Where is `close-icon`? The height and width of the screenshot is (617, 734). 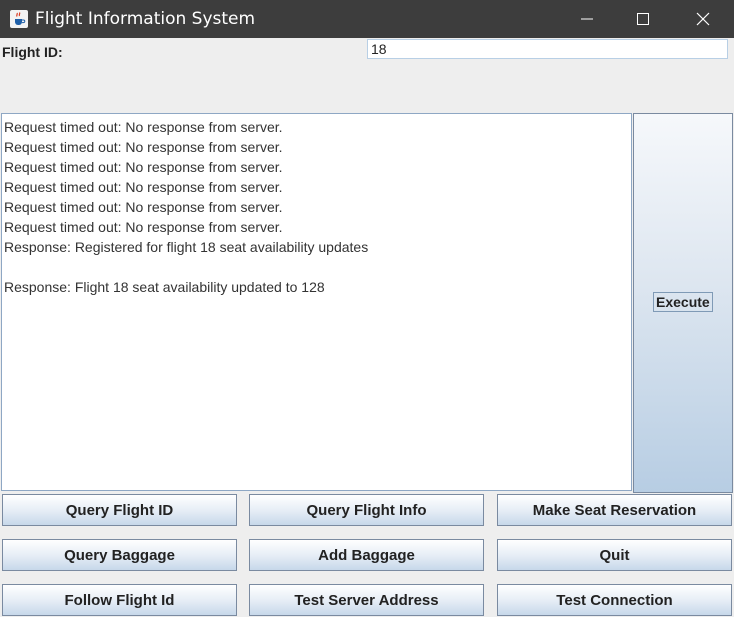
close-icon is located at coordinates (703, 19).